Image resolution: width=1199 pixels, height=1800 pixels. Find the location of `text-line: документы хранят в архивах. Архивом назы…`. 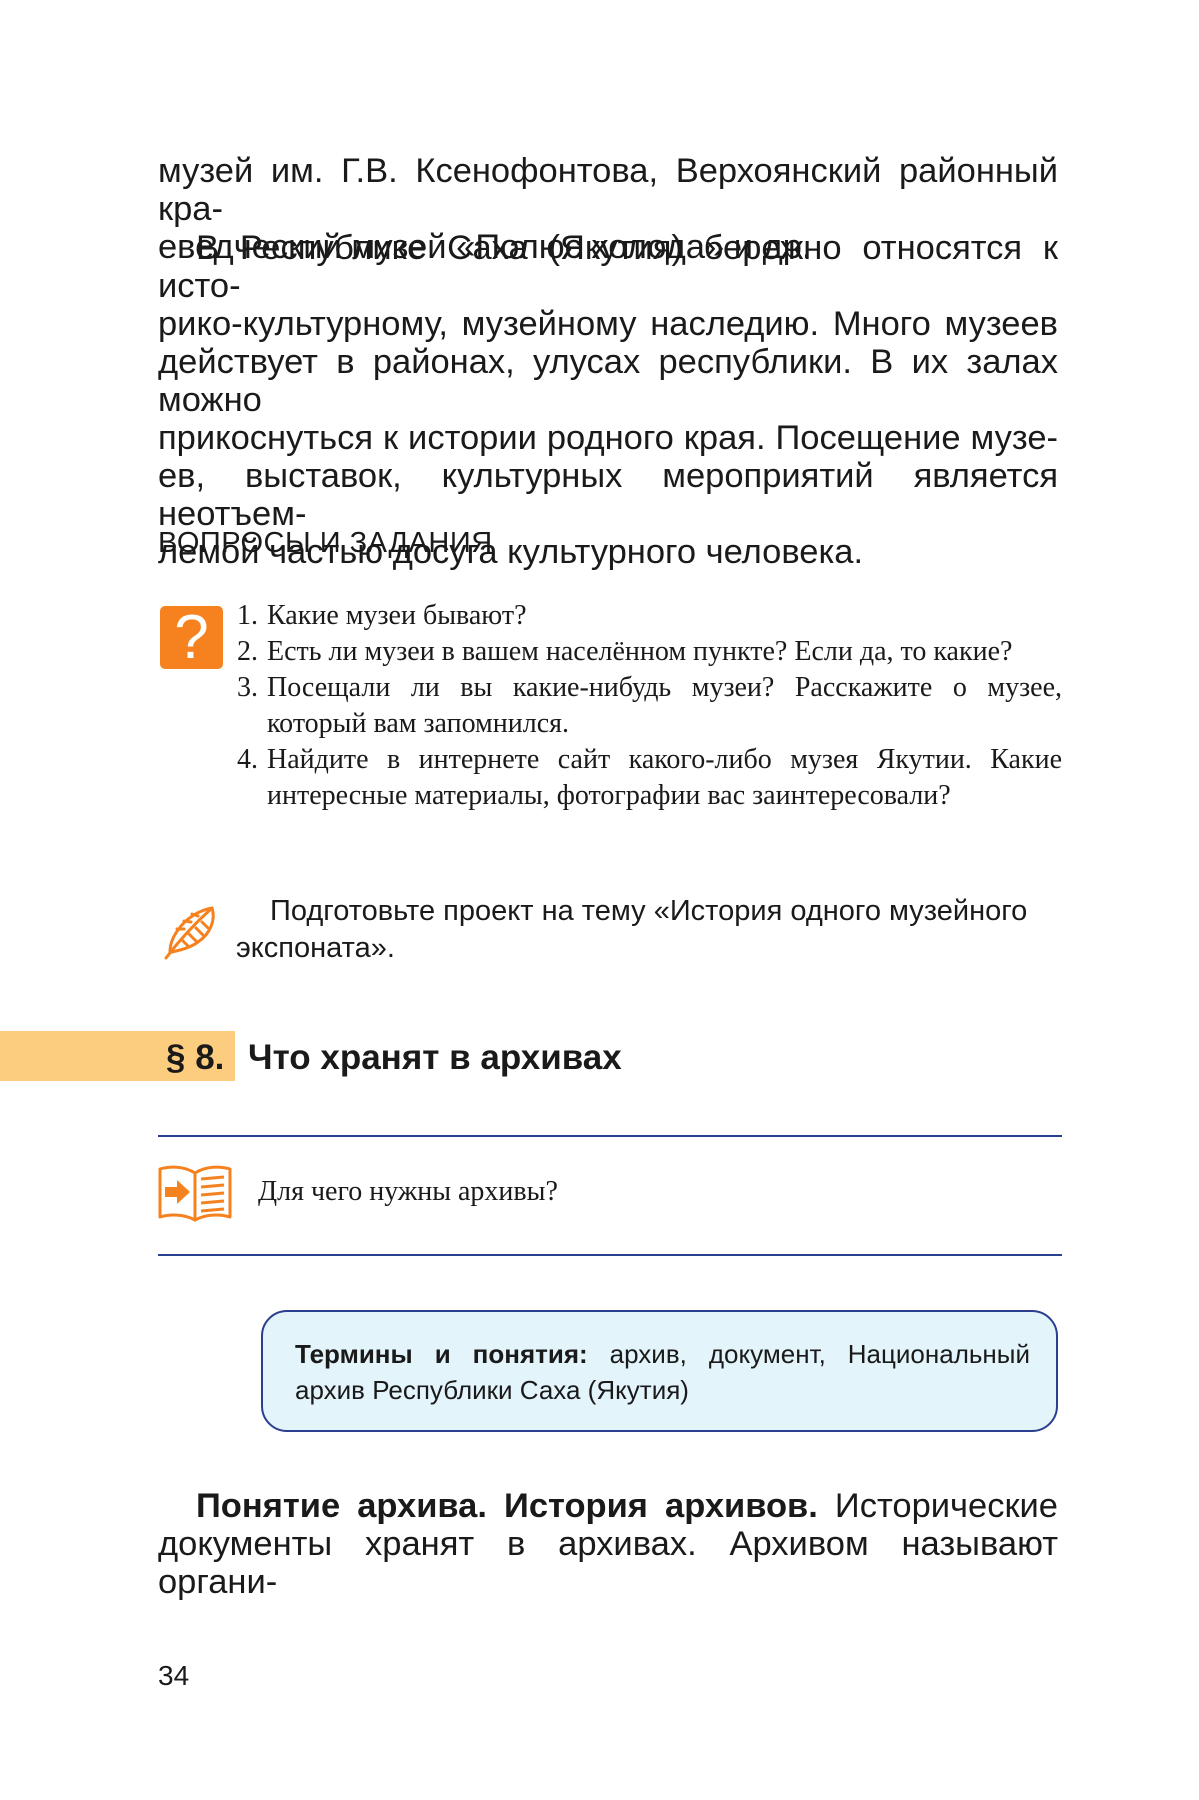

text-line: документы хранят в архивах. Архивом назы… is located at coordinates (608, 1563).